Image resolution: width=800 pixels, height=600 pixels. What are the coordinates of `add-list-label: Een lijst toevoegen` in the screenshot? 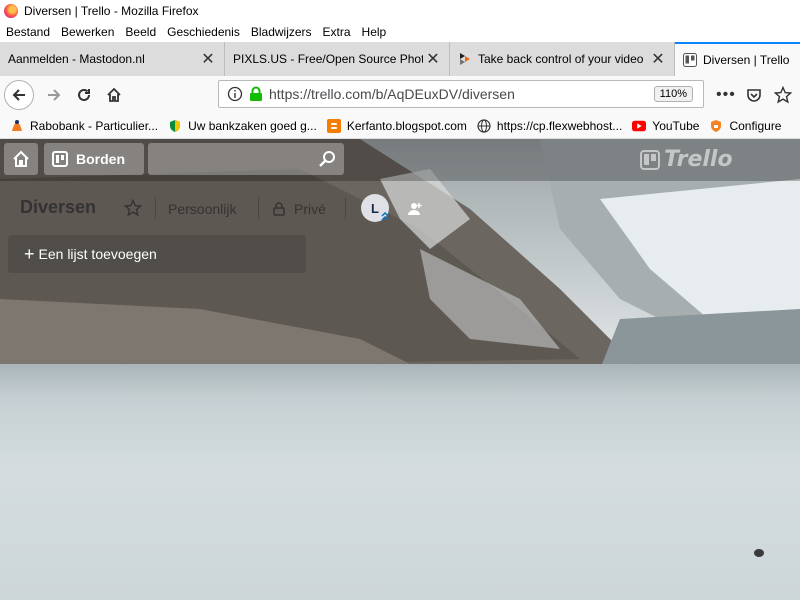 It's located at (97, 254).